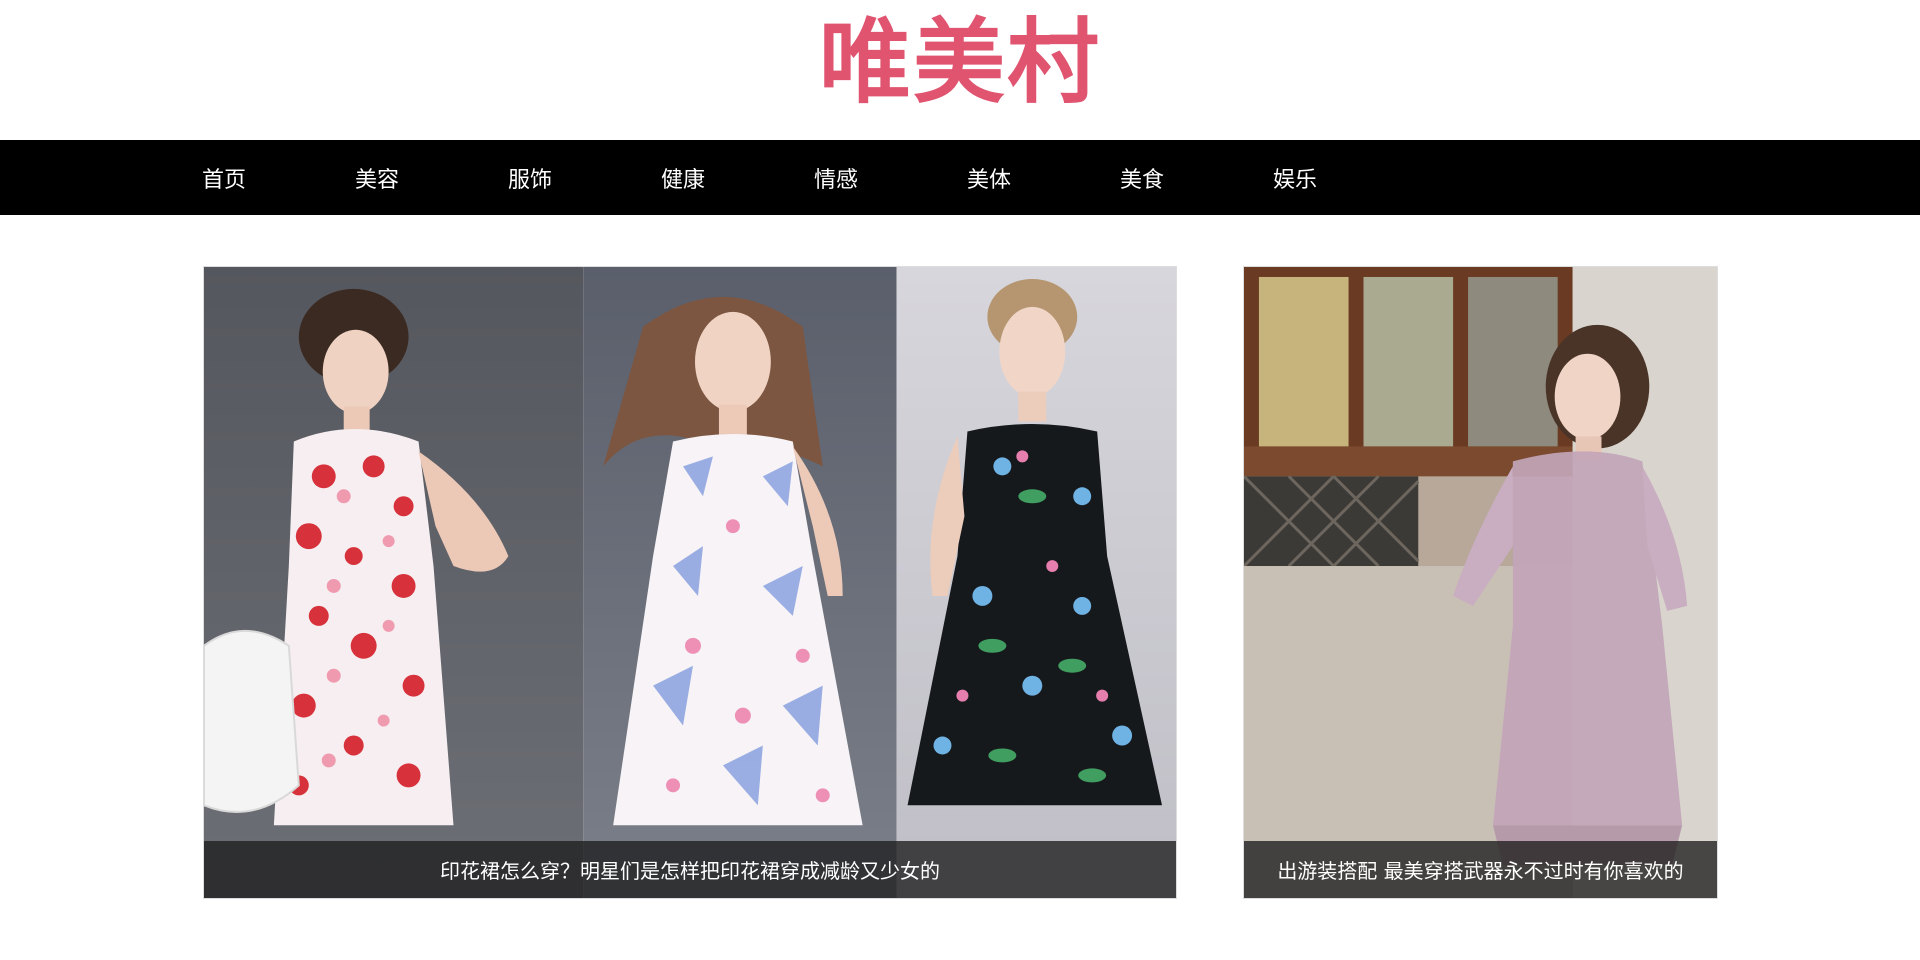 The image size is (1920, 960). Describe the element at coordinates (1480, 869) in the screenshot. I see `featured-side-caption: 出游装搭配 最美穿搭武器永不过时有你喜欢的` at that location.